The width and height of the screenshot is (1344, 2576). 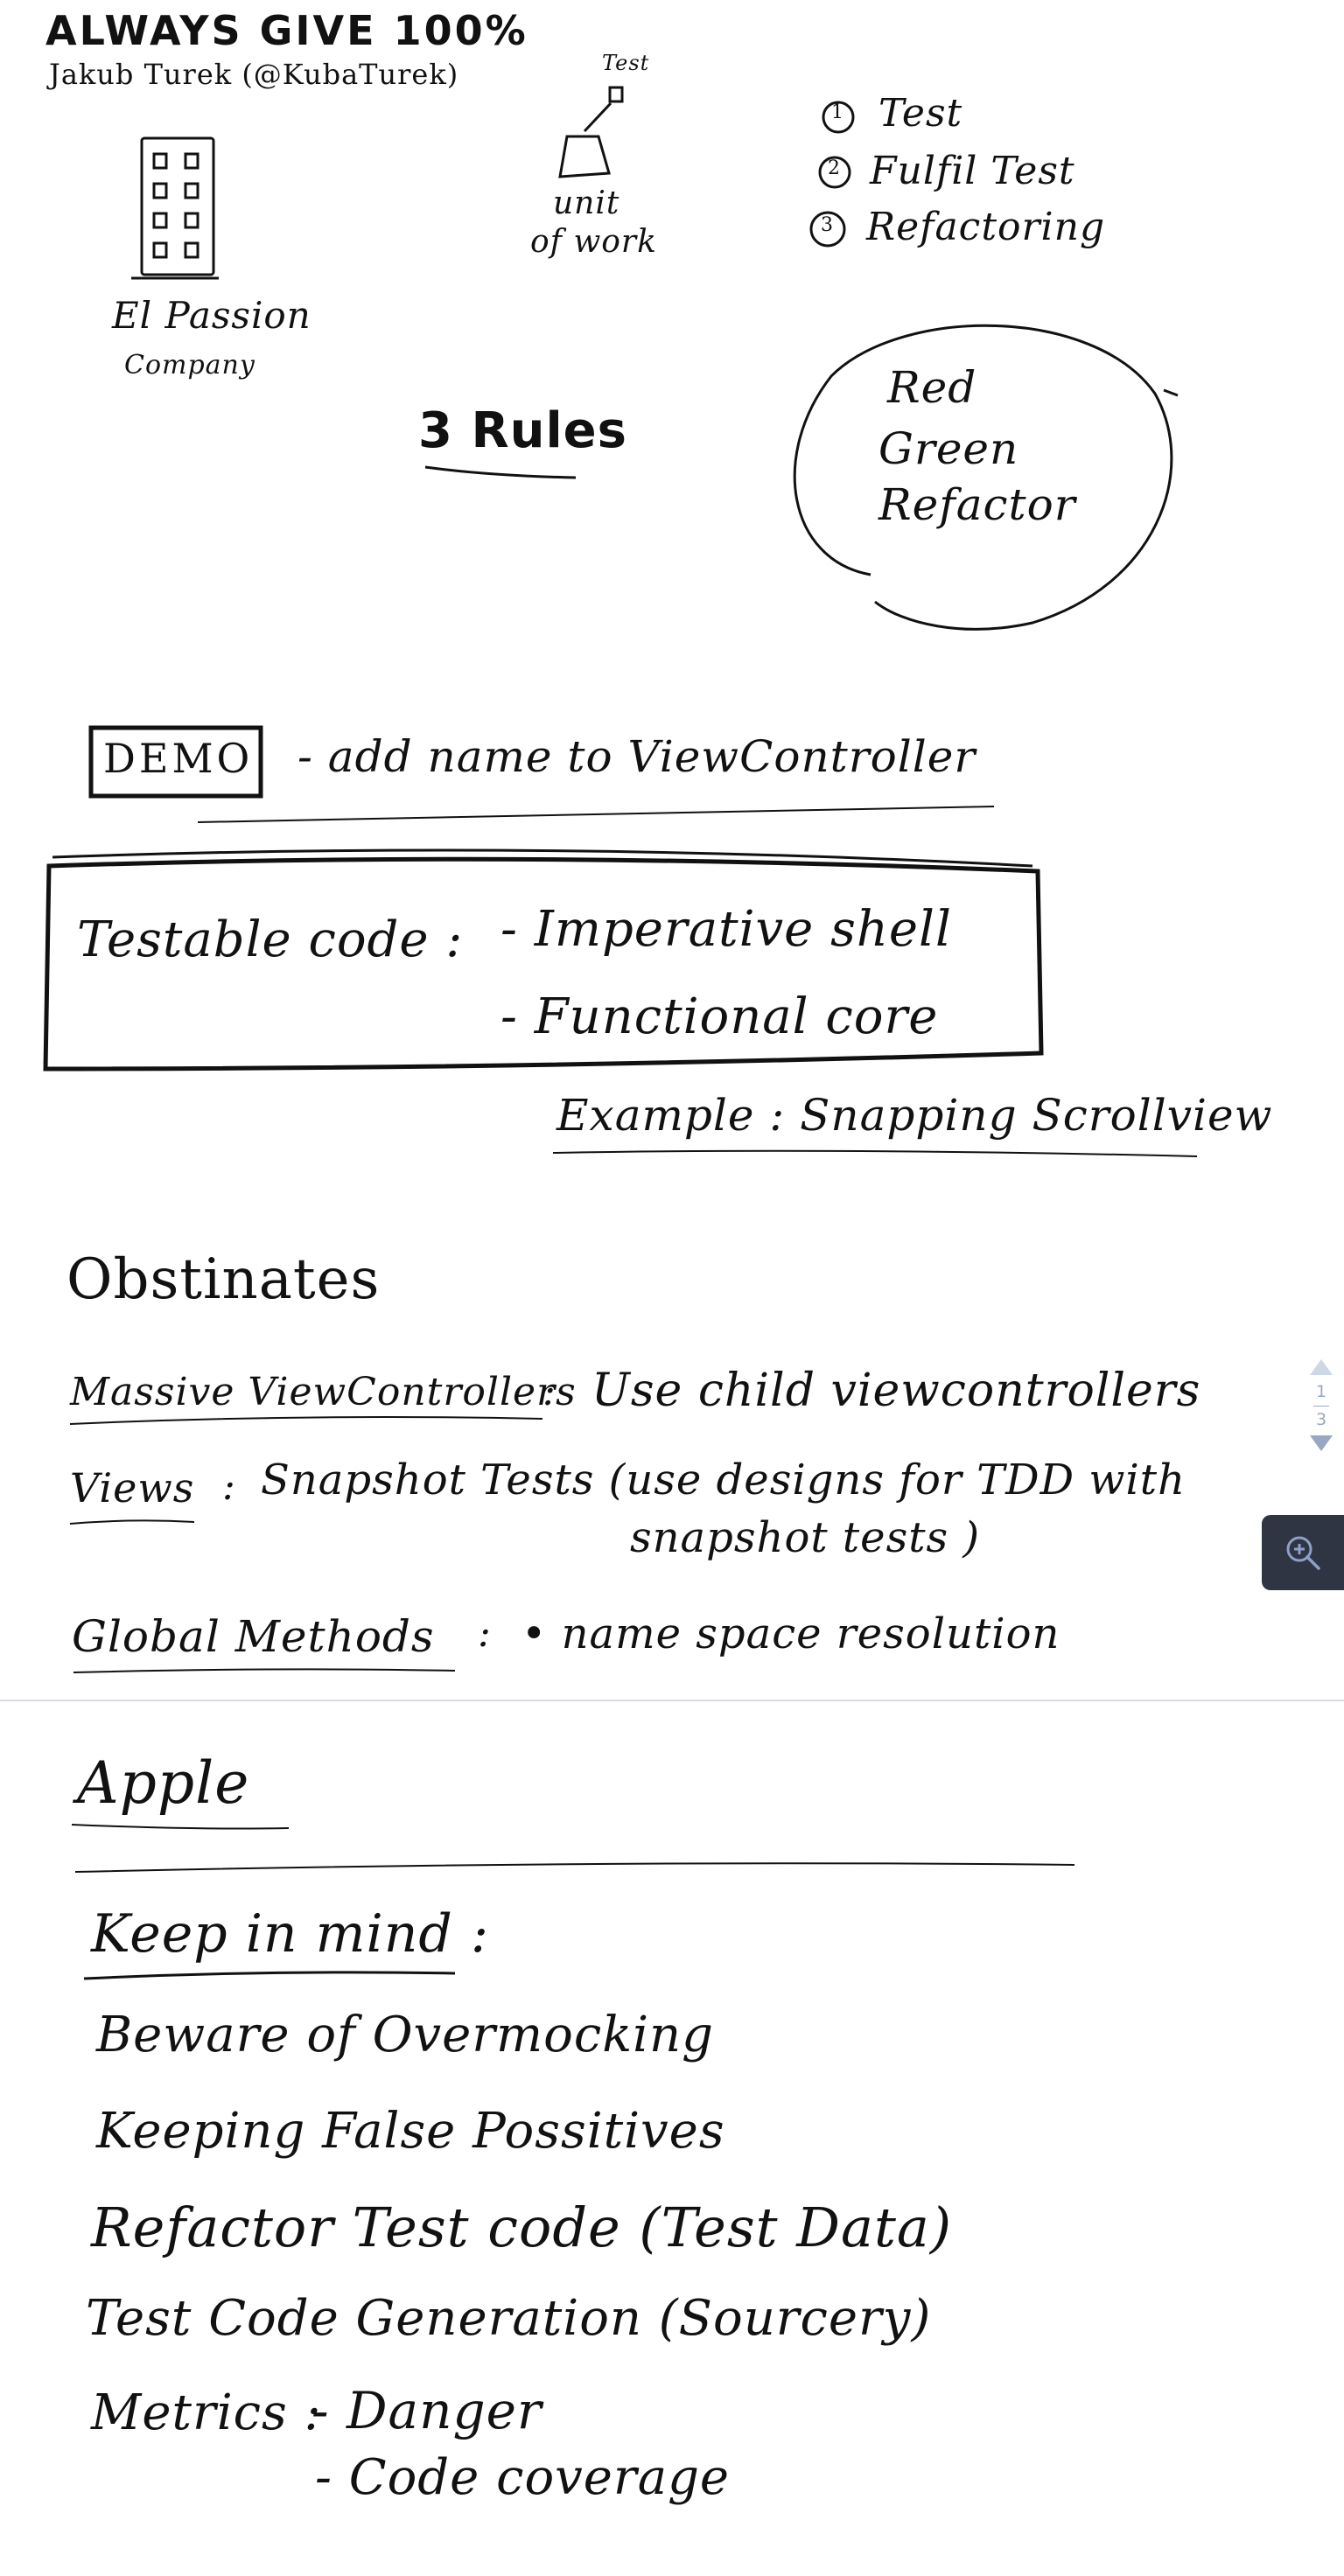 I want to click on zoom-in-icon, so click(x=1303, y=1553).